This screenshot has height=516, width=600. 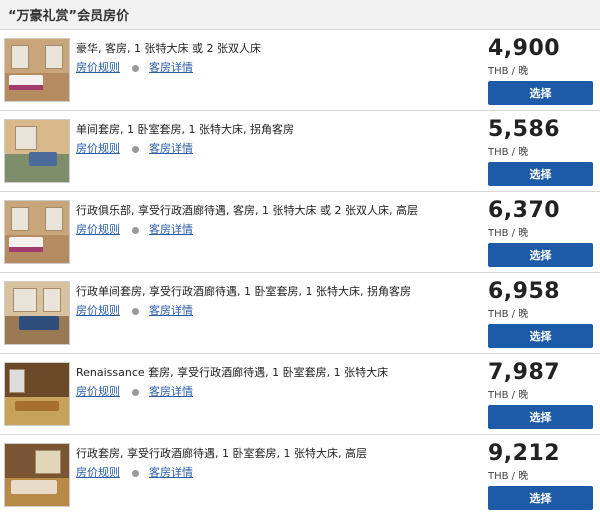 I want to click on room-name: Renaissance 套房, 享受行政酒廊待遇, 1 卧室套房, 1 张特大床, so click(x=232, y=372).